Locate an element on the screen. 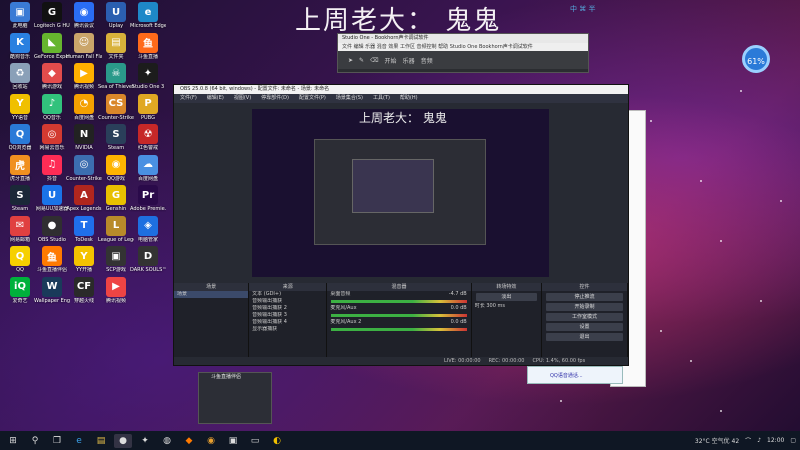 This screenshot has height=450, width=800. desktop-icon: ◉ QQ游戏 is located at coordinates (116, 168).